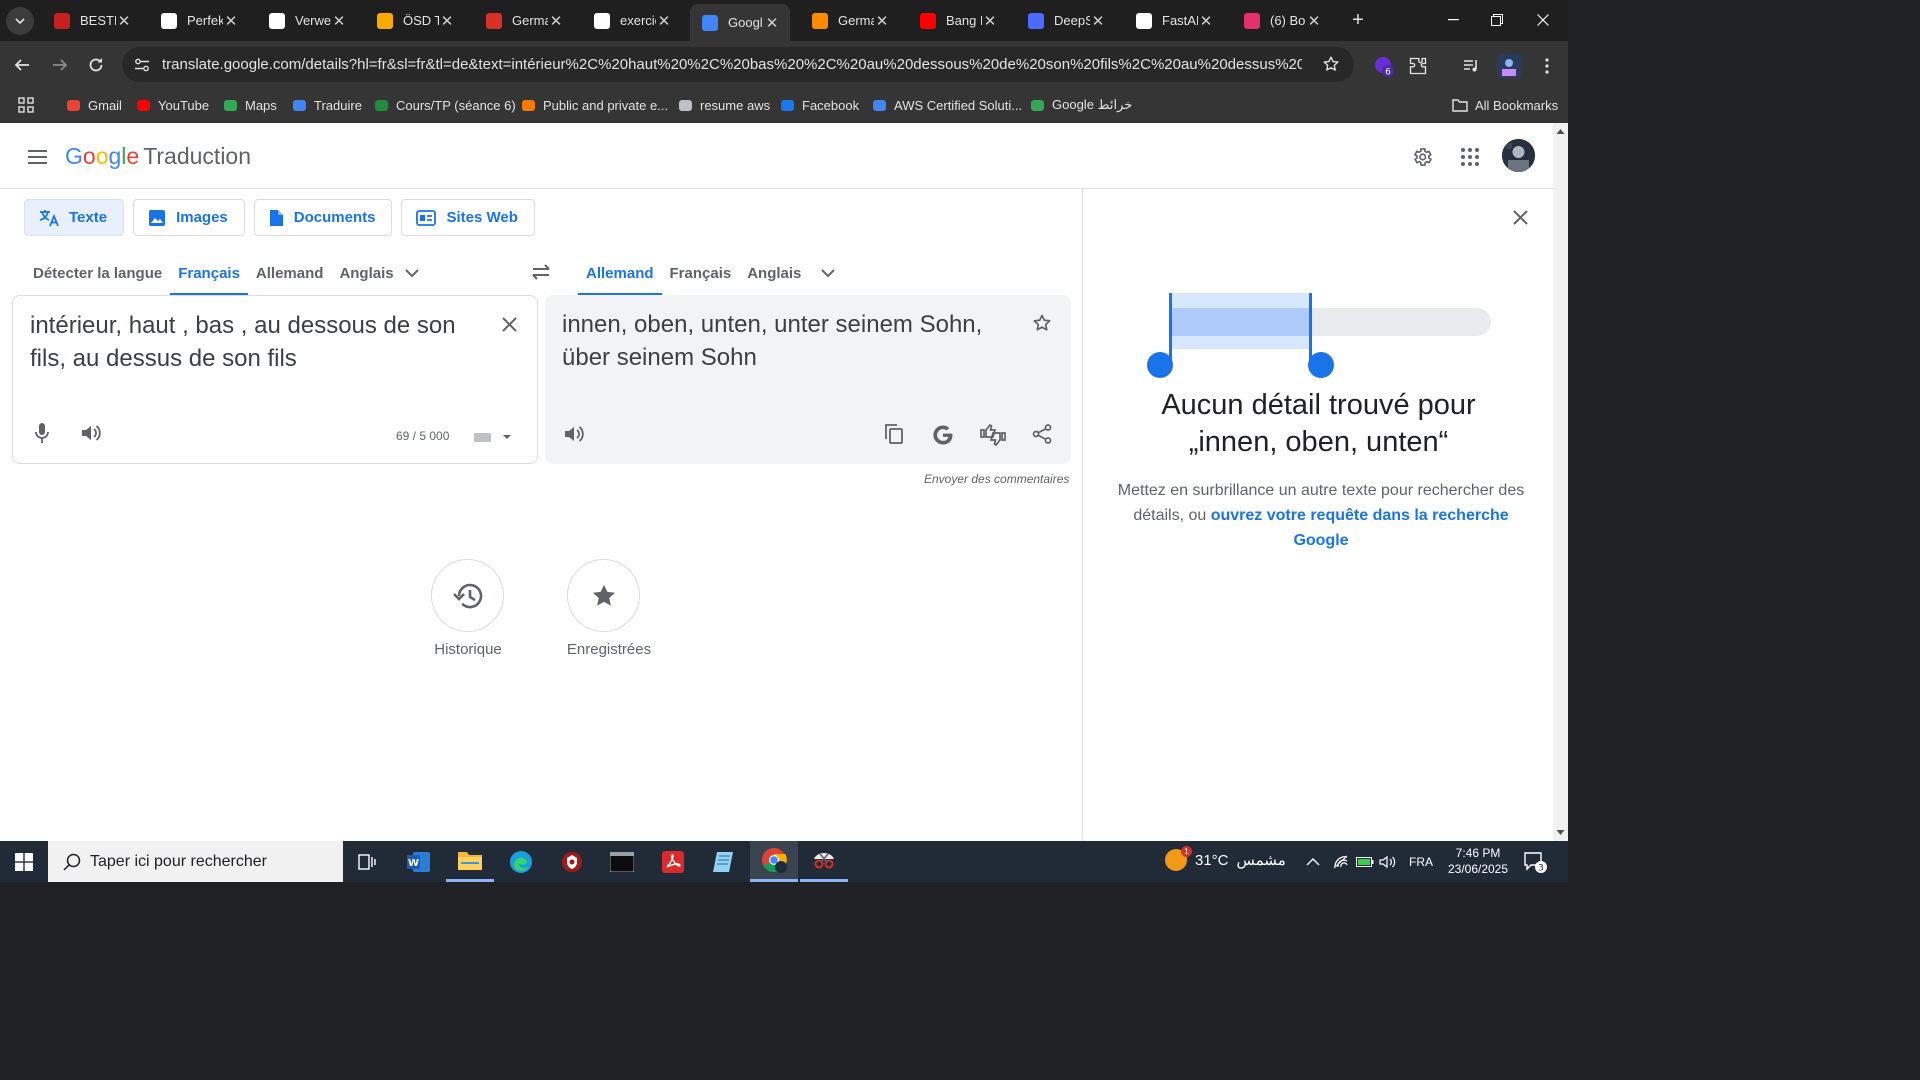 The width and height of the screenshot is (1920, 1080). I want to click on input-tools-button, so click(492, 437).